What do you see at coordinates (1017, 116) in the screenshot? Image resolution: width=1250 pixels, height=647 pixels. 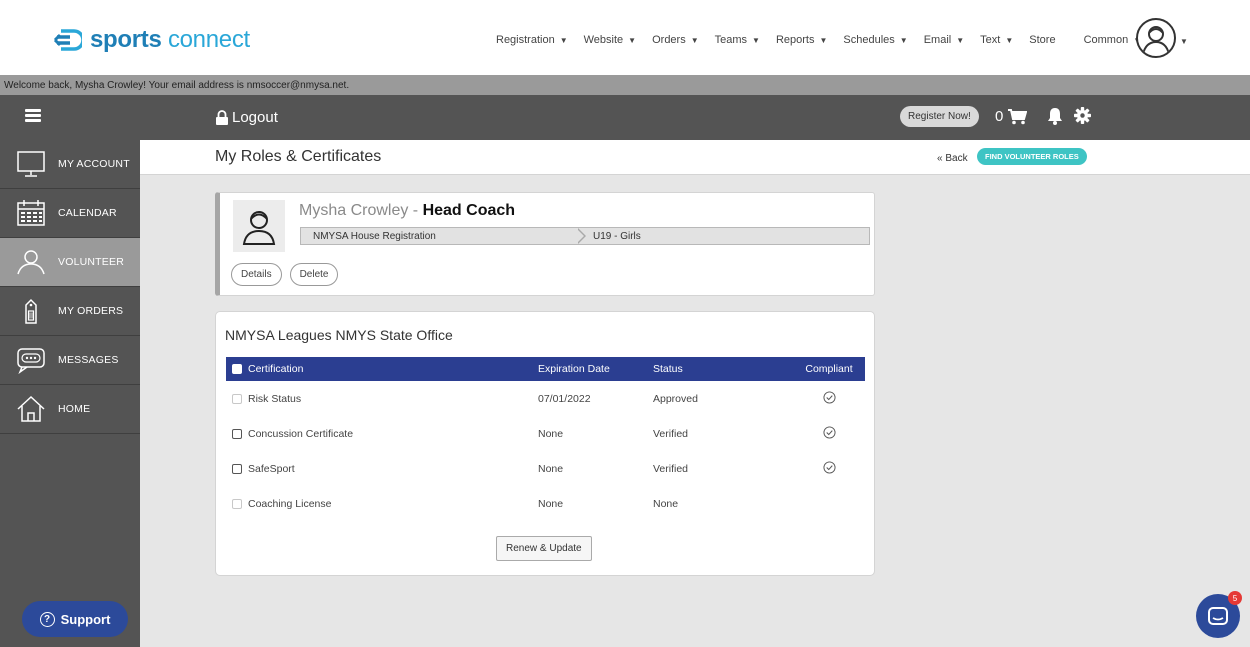 I see `cart-icon` at bounding box center [1017, 116].